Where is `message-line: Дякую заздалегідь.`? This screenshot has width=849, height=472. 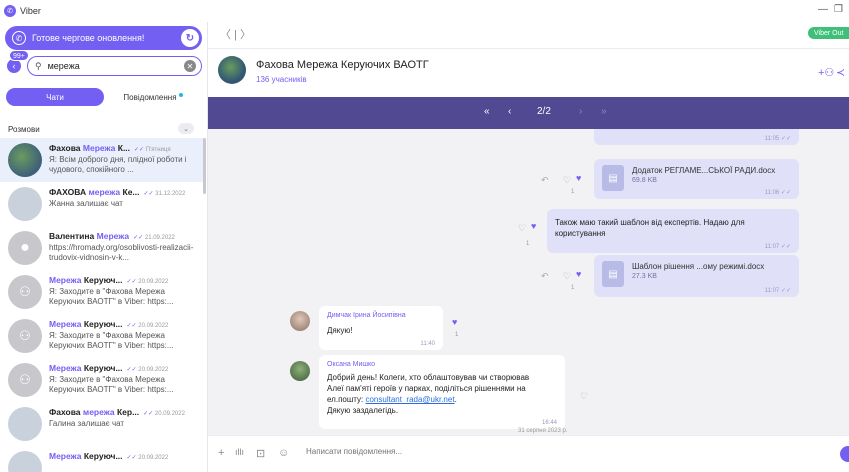 message-line: Дякую заздалегідь. is located at coordinates (363, 410).